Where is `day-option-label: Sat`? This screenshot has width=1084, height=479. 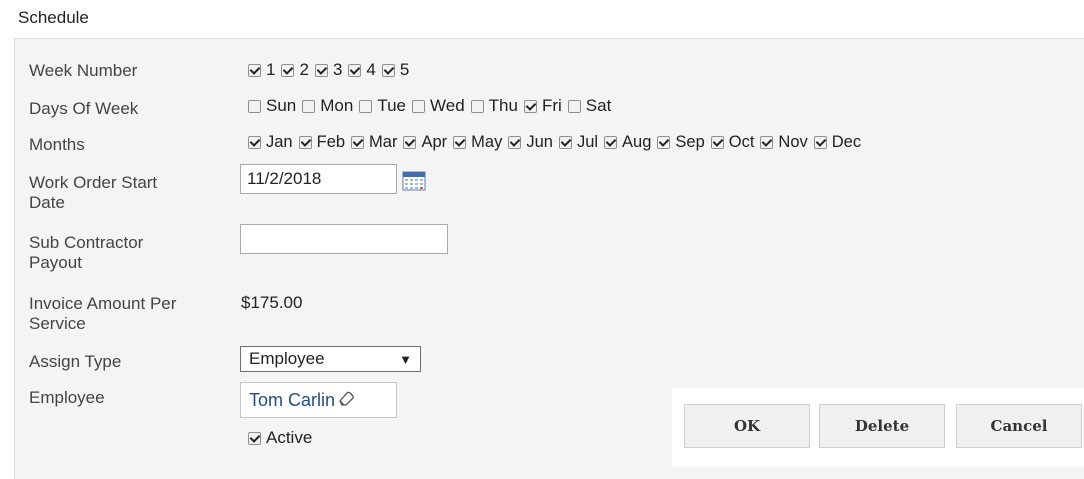
day-option-label: Sat is located at coordinates (598, 105).